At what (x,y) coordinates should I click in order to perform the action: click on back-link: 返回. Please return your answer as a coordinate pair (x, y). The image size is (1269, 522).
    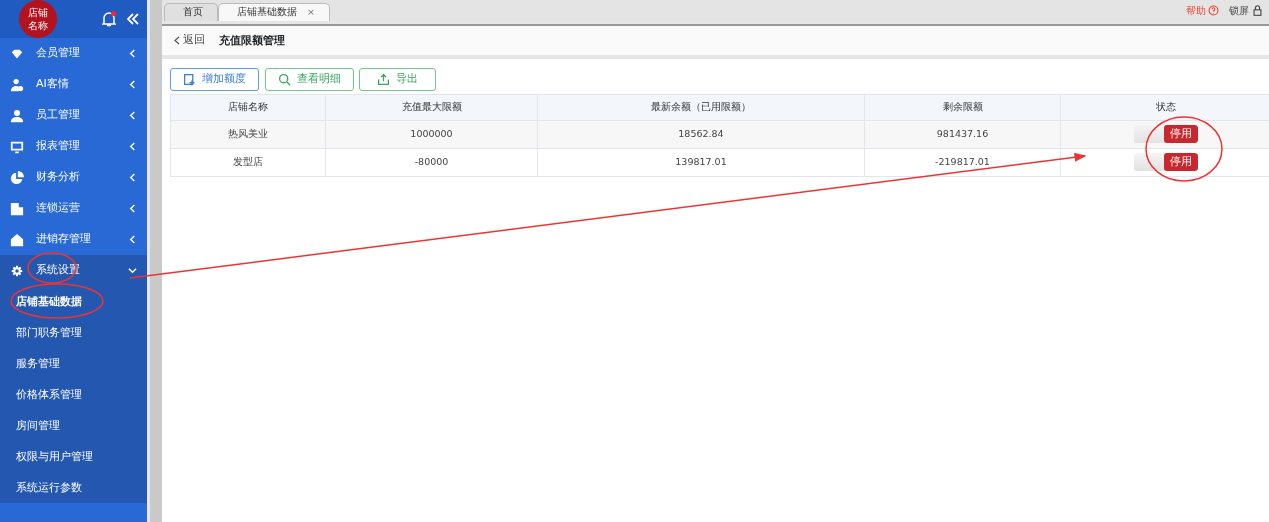
    Looking at the image, I should click on (189, 40).